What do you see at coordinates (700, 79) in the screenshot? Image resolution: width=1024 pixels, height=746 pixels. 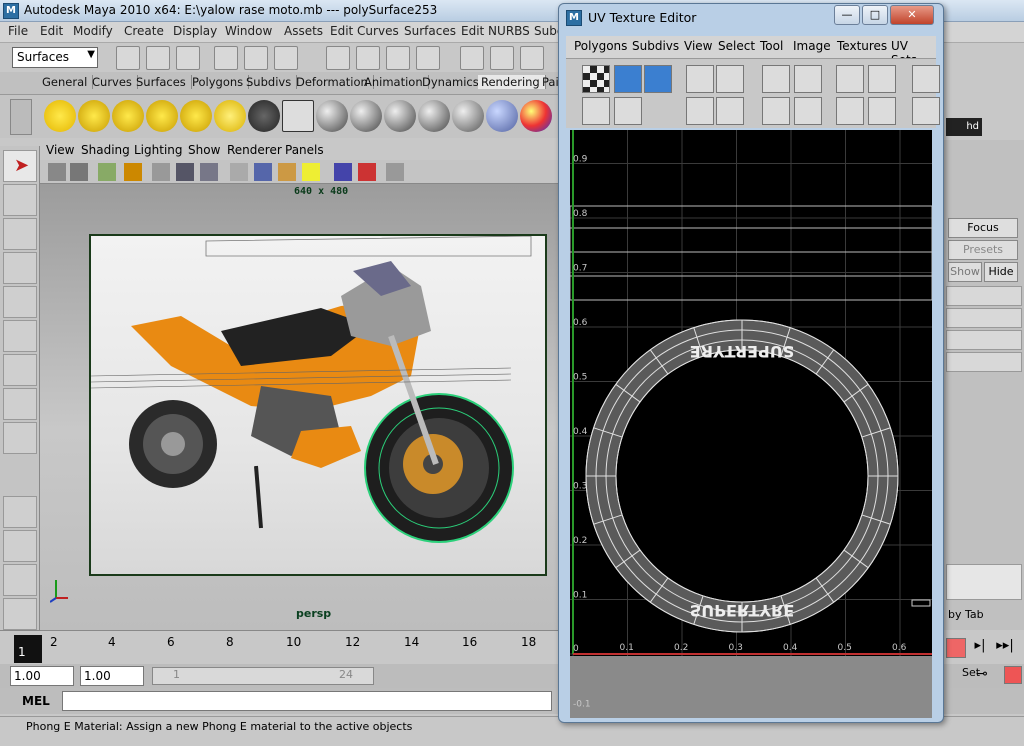 I see `rotate-ccw-icon` at bounding box center [700, 79].